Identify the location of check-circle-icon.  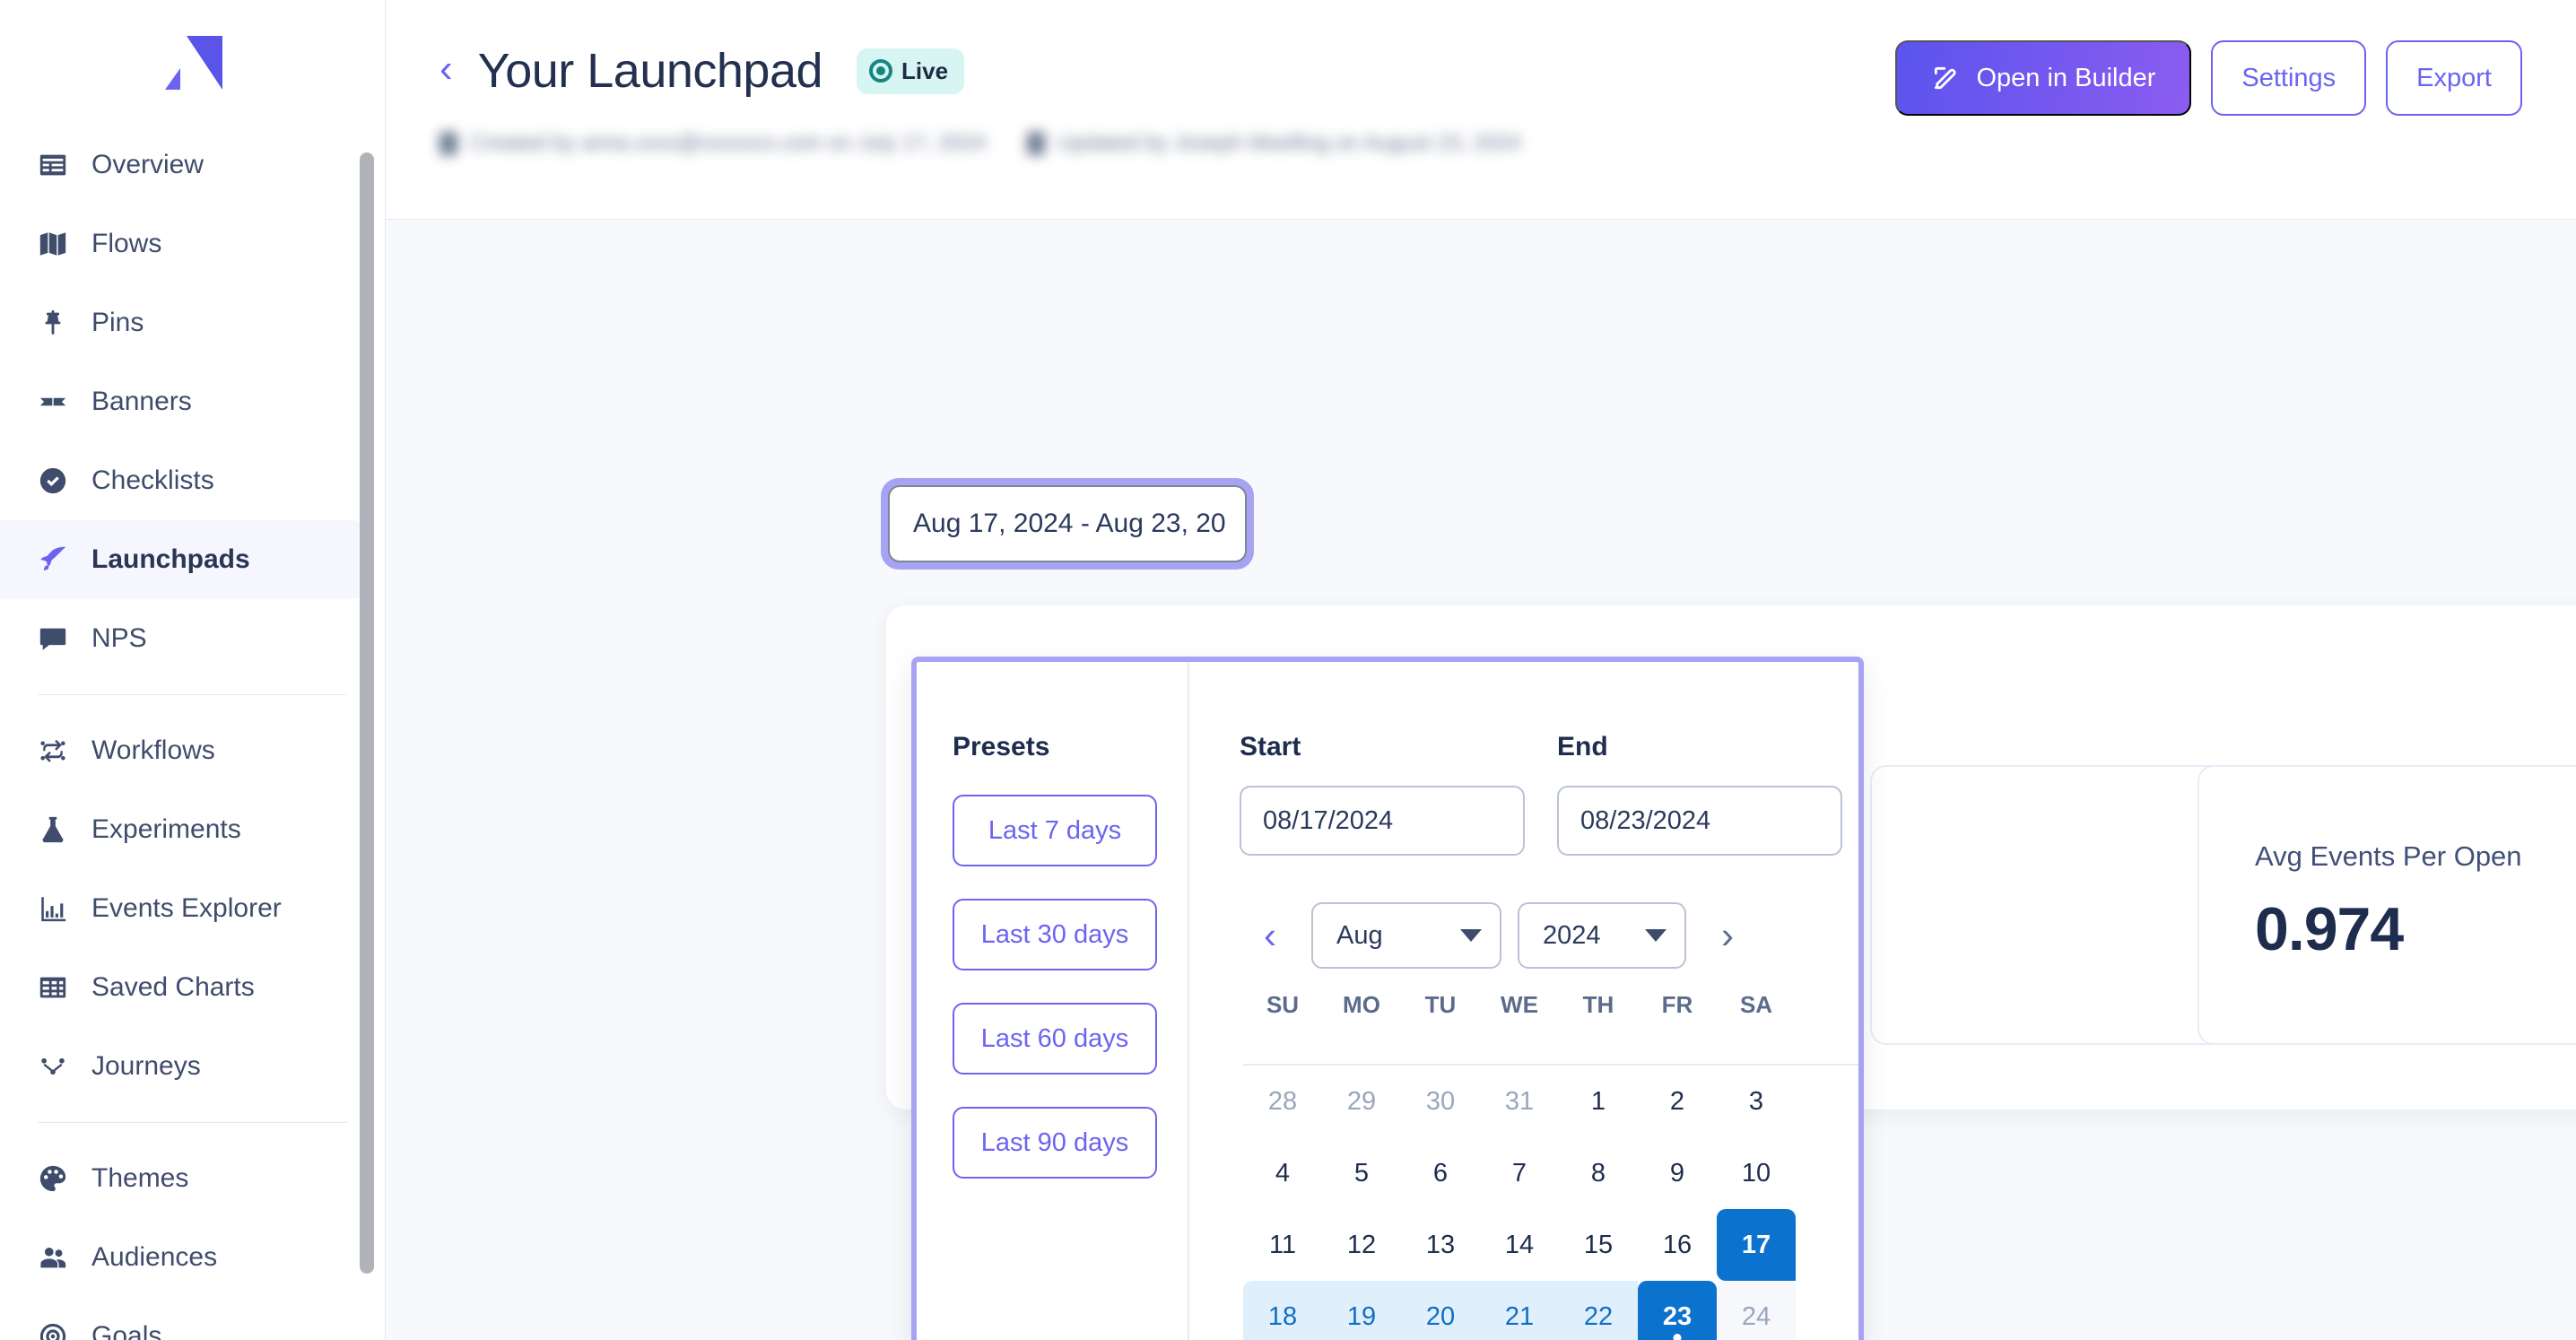
(53, 481).